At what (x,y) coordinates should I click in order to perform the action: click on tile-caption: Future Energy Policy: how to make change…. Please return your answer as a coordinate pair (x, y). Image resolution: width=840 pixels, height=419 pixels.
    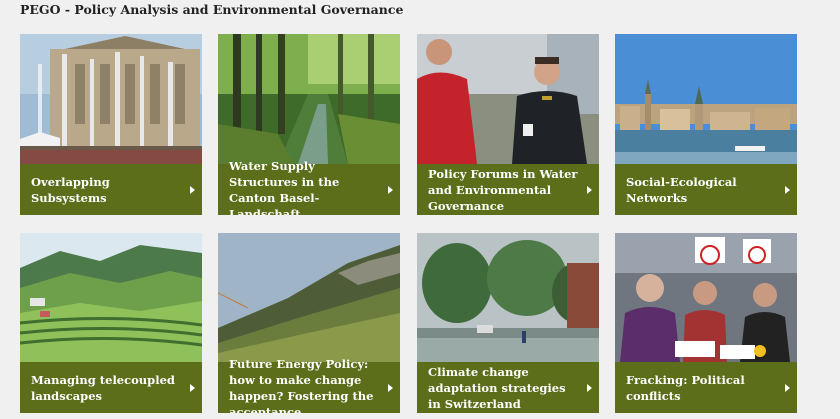
    Looking at the image, I should click on (309, 385).